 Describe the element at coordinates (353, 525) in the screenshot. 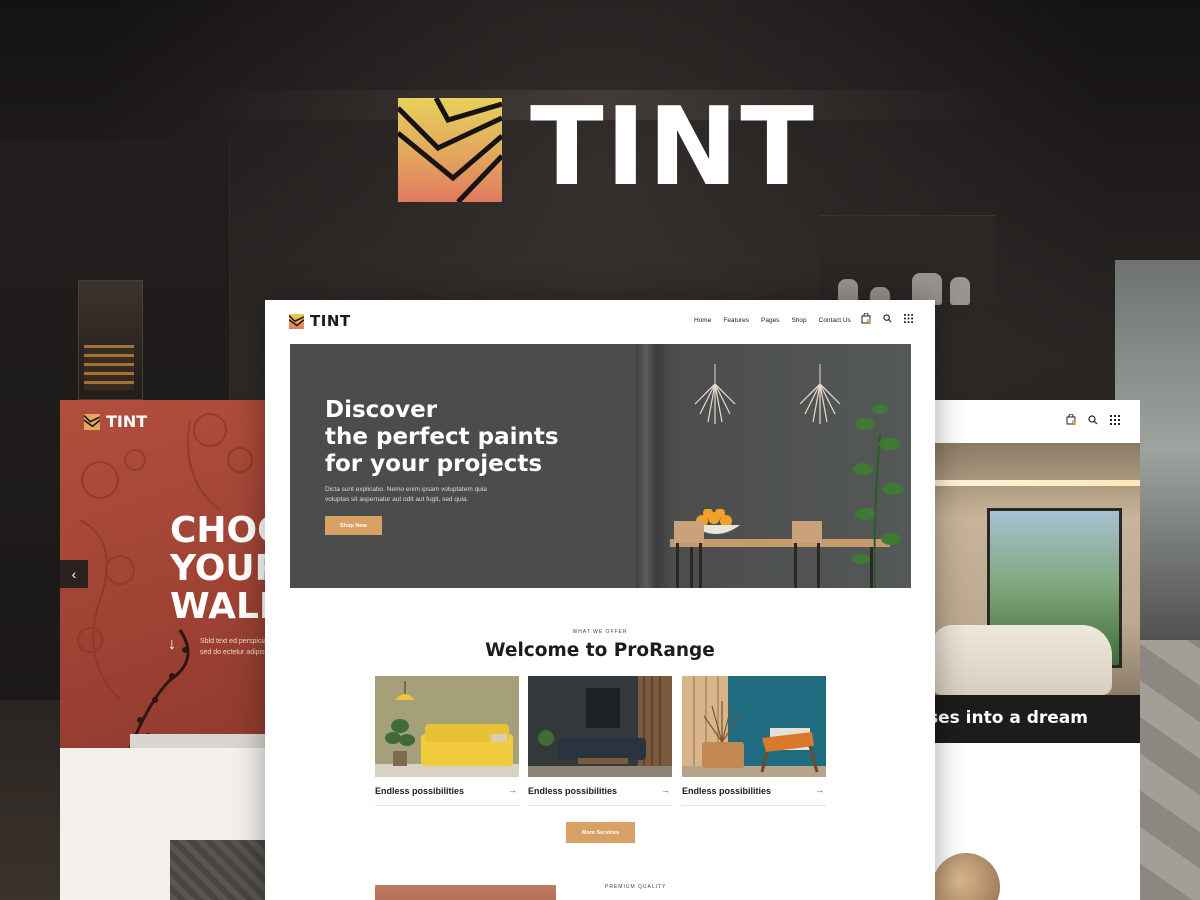

I see `shop-now-button: Shop Now` at that location.